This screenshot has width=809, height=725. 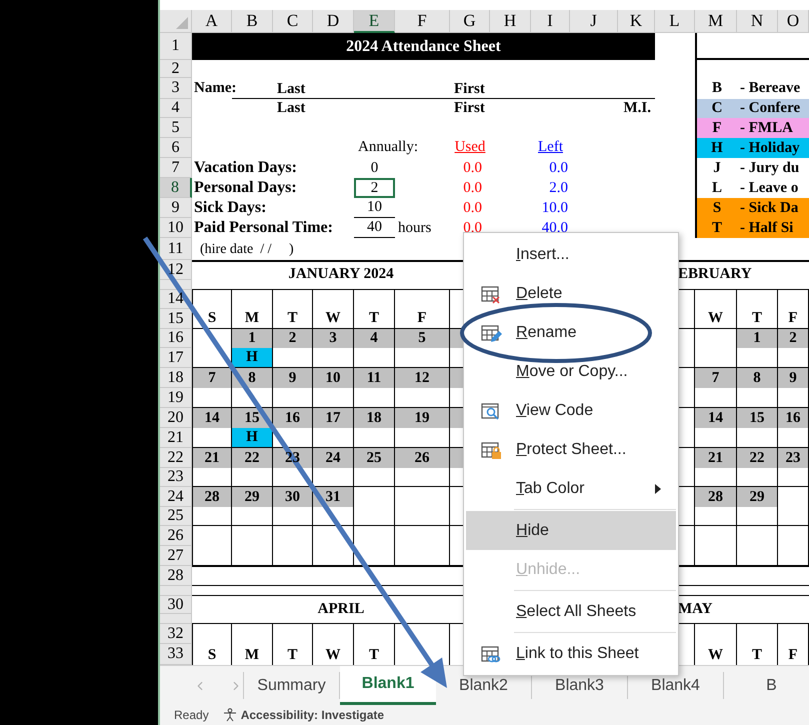 What do you see at coordinates (757, 21) in the screenshot?
I see `column-header: N` at bounding box center [757, 21].